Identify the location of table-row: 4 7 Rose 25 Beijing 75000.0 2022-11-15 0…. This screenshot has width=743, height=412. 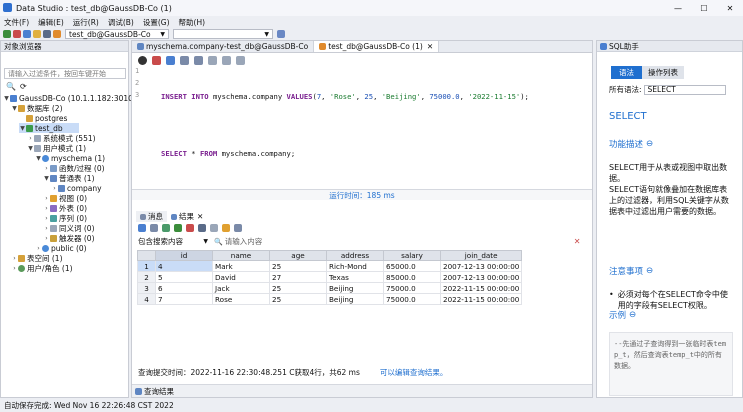
(330, 299).